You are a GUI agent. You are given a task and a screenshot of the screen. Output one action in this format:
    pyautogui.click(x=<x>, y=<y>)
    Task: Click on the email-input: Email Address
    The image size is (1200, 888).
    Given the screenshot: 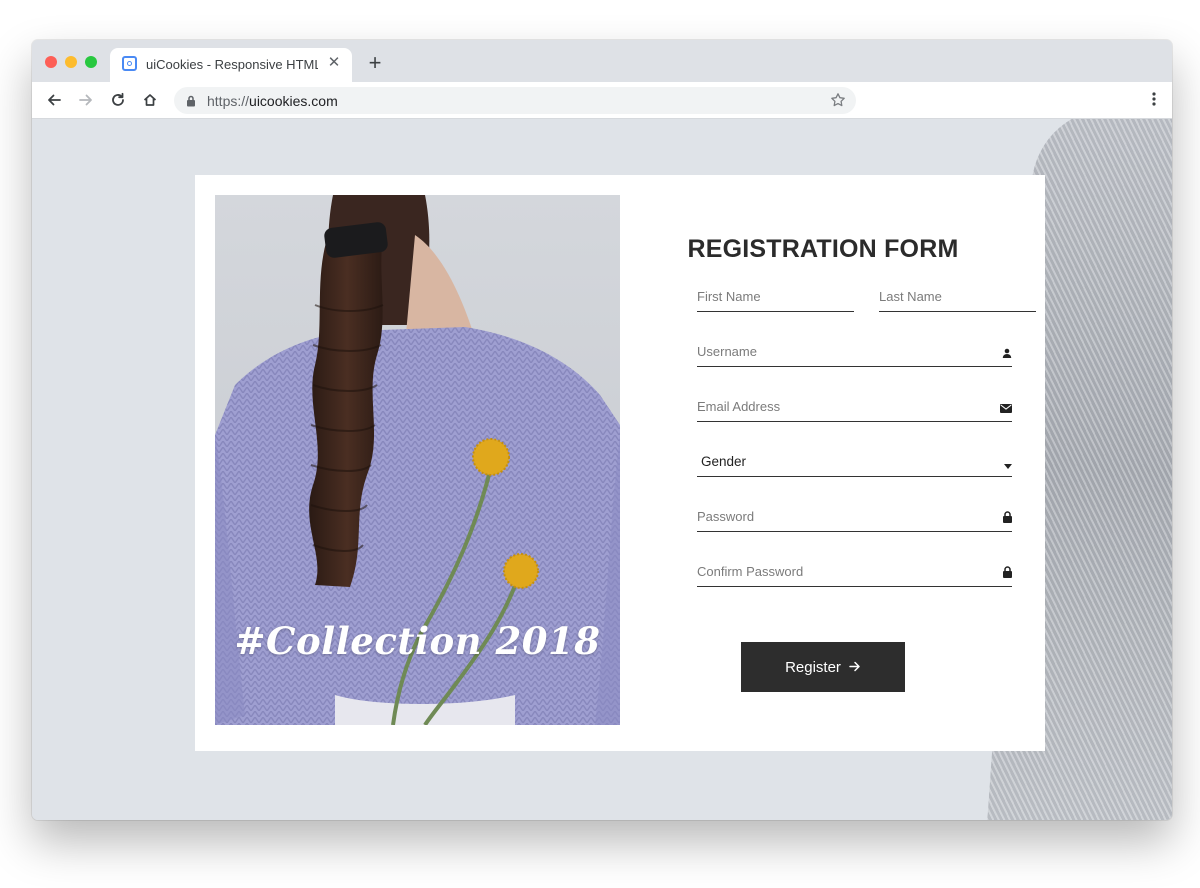 What is the action you would take?
    pyautogui.click(x=854, y=408)
    